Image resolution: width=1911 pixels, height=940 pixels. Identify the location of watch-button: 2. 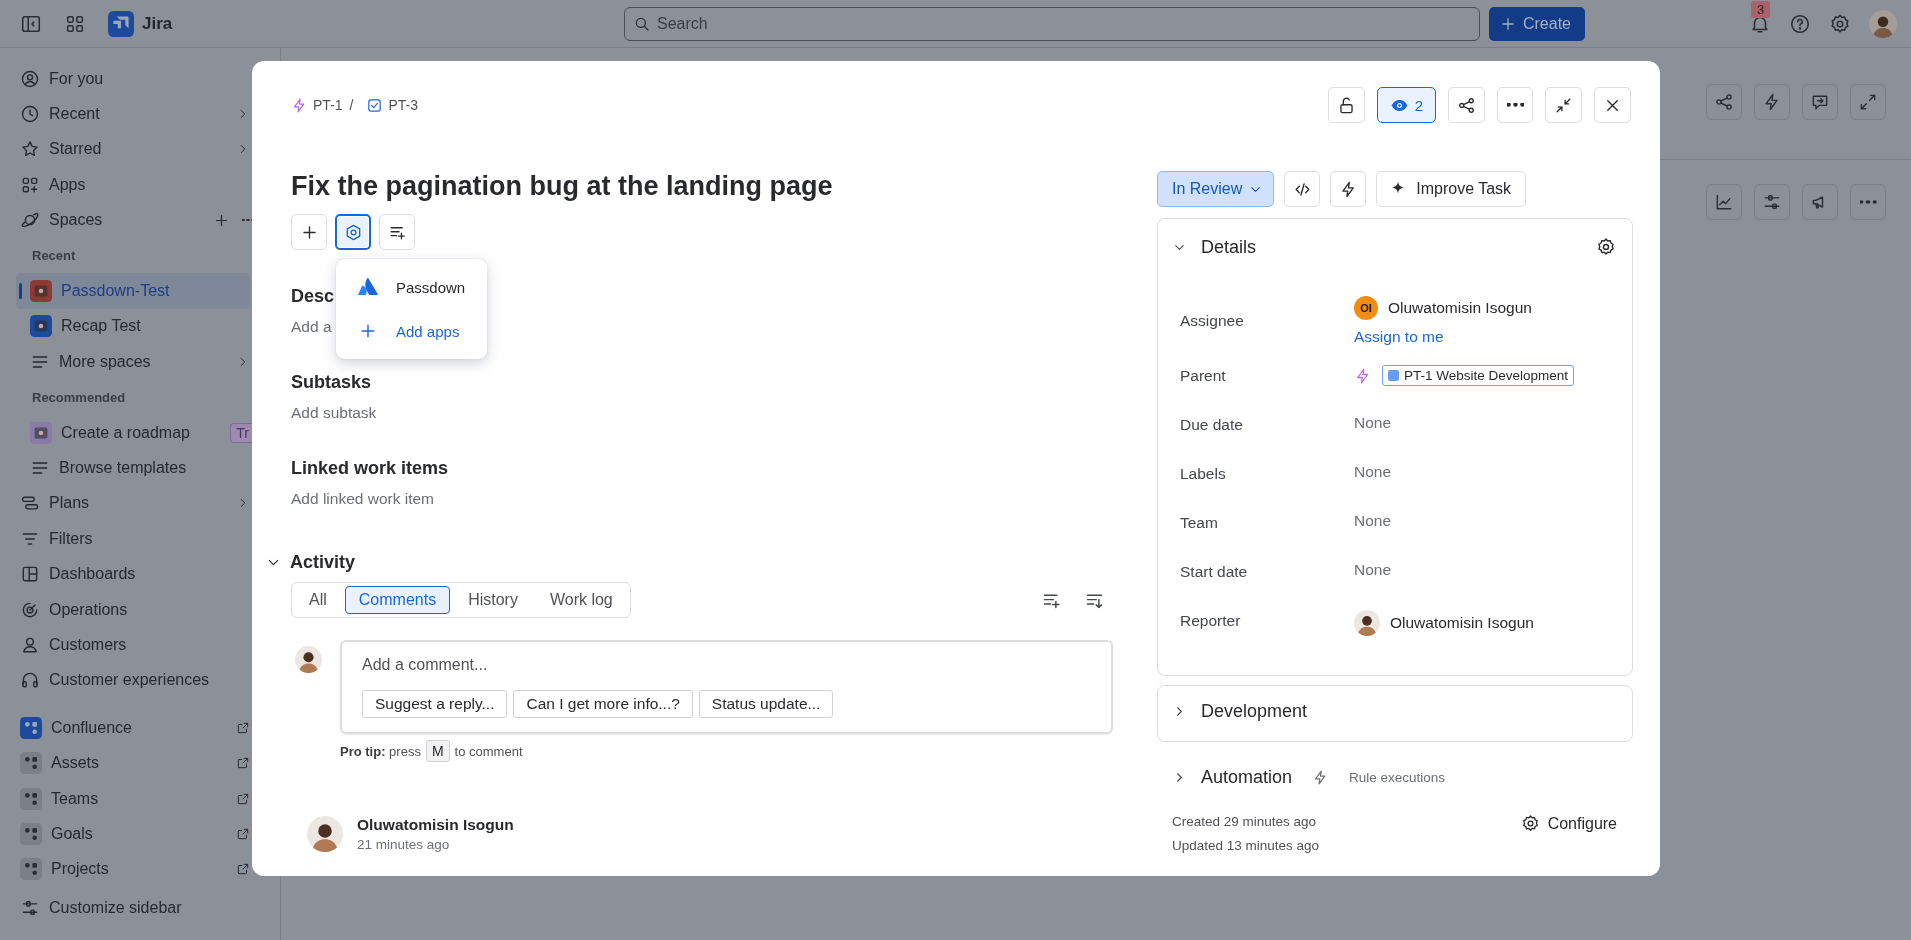
(1406, 105).